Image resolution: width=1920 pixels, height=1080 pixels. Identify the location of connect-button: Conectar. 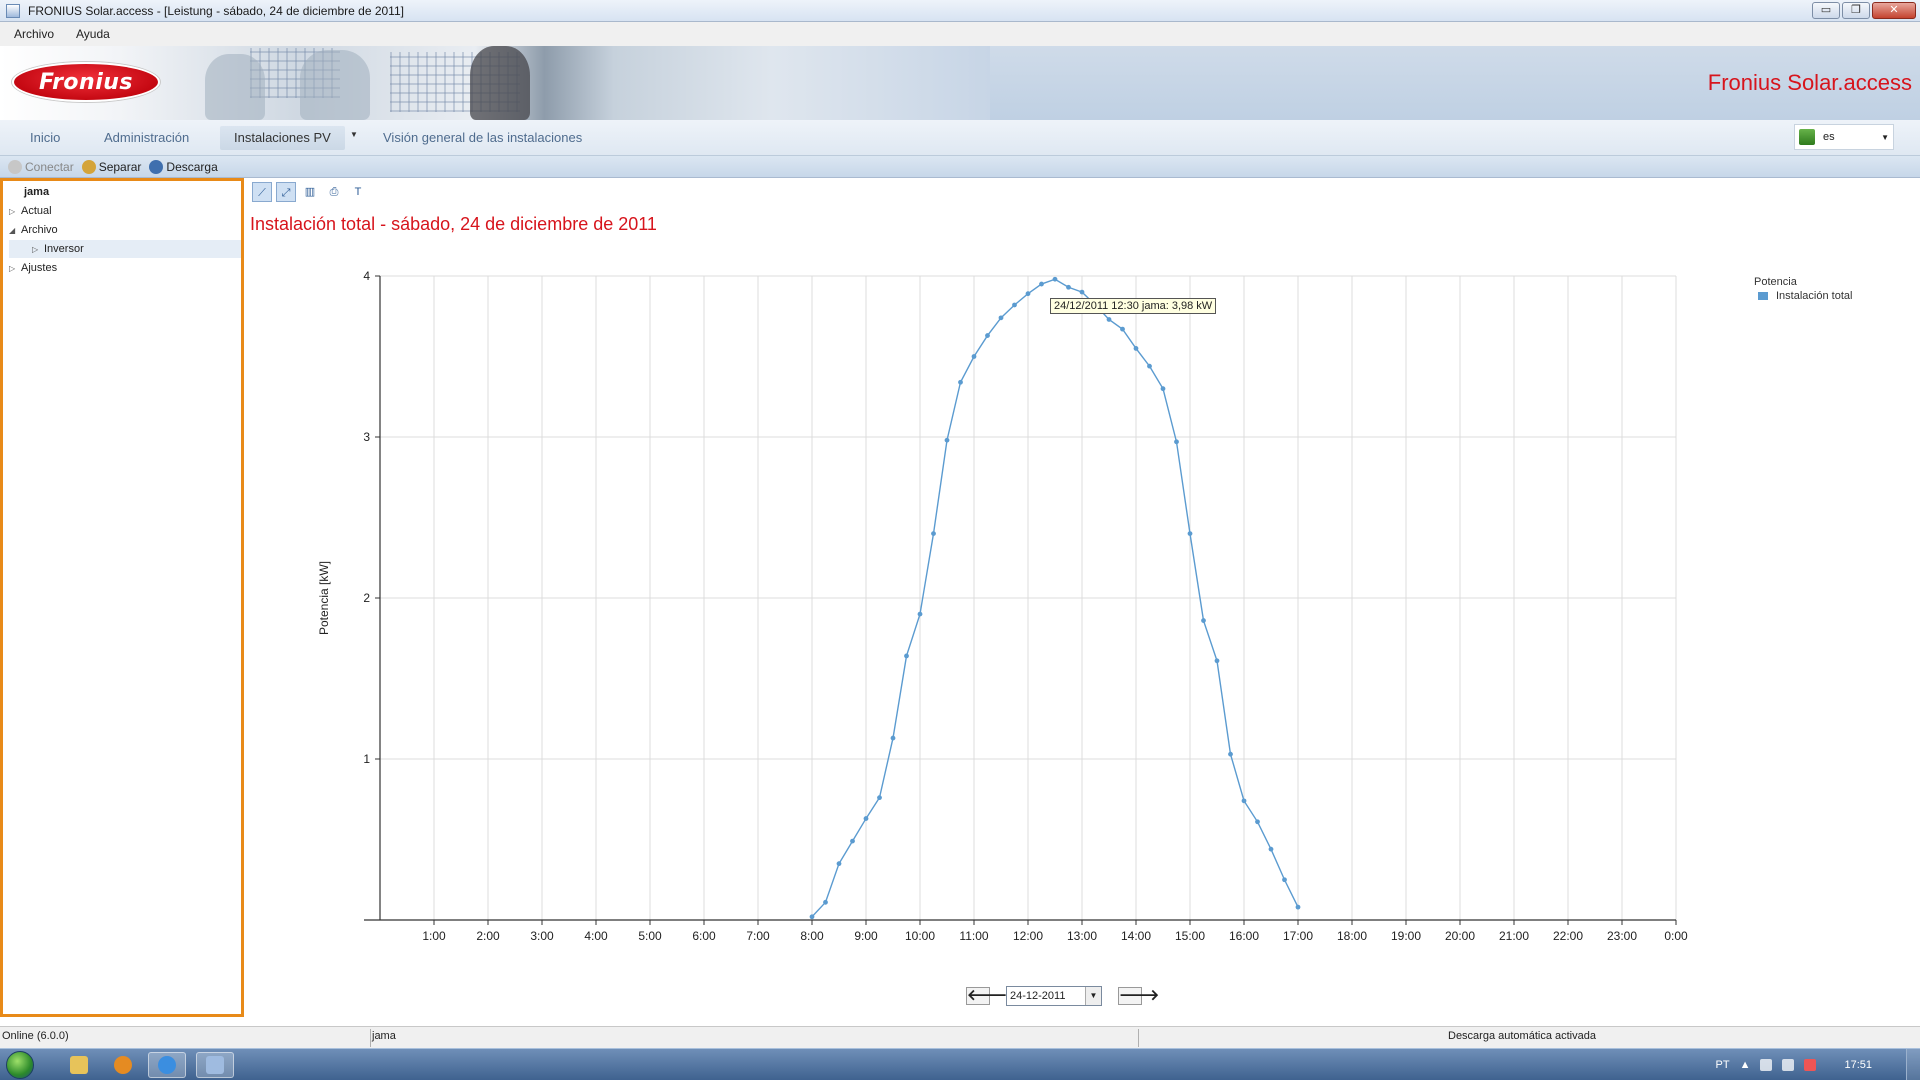
(41, 166).